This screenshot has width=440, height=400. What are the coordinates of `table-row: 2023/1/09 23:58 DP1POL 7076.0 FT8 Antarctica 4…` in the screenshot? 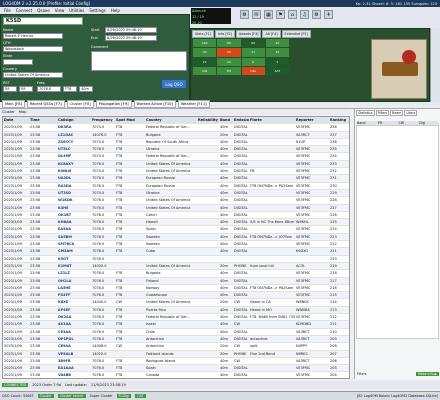 It's located at (176, 339).